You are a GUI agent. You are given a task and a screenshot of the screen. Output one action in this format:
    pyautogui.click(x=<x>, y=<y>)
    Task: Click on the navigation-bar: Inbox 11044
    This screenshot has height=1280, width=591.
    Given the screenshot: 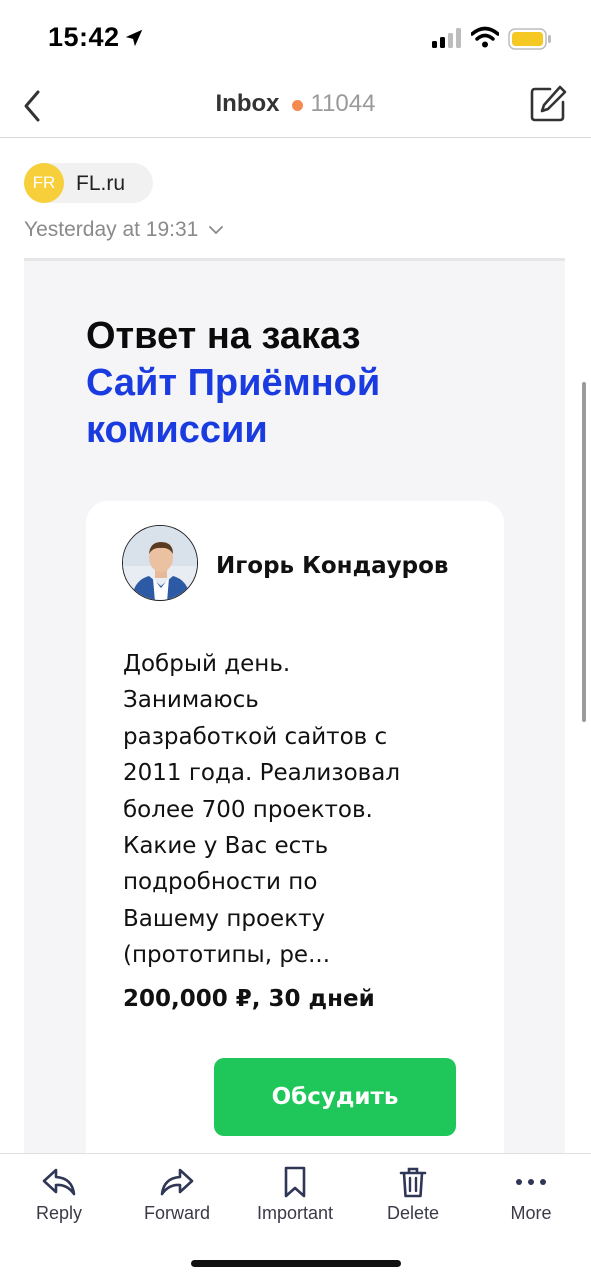 What is the action you would take?
    pyautogui.click(x=295, y=107)
    